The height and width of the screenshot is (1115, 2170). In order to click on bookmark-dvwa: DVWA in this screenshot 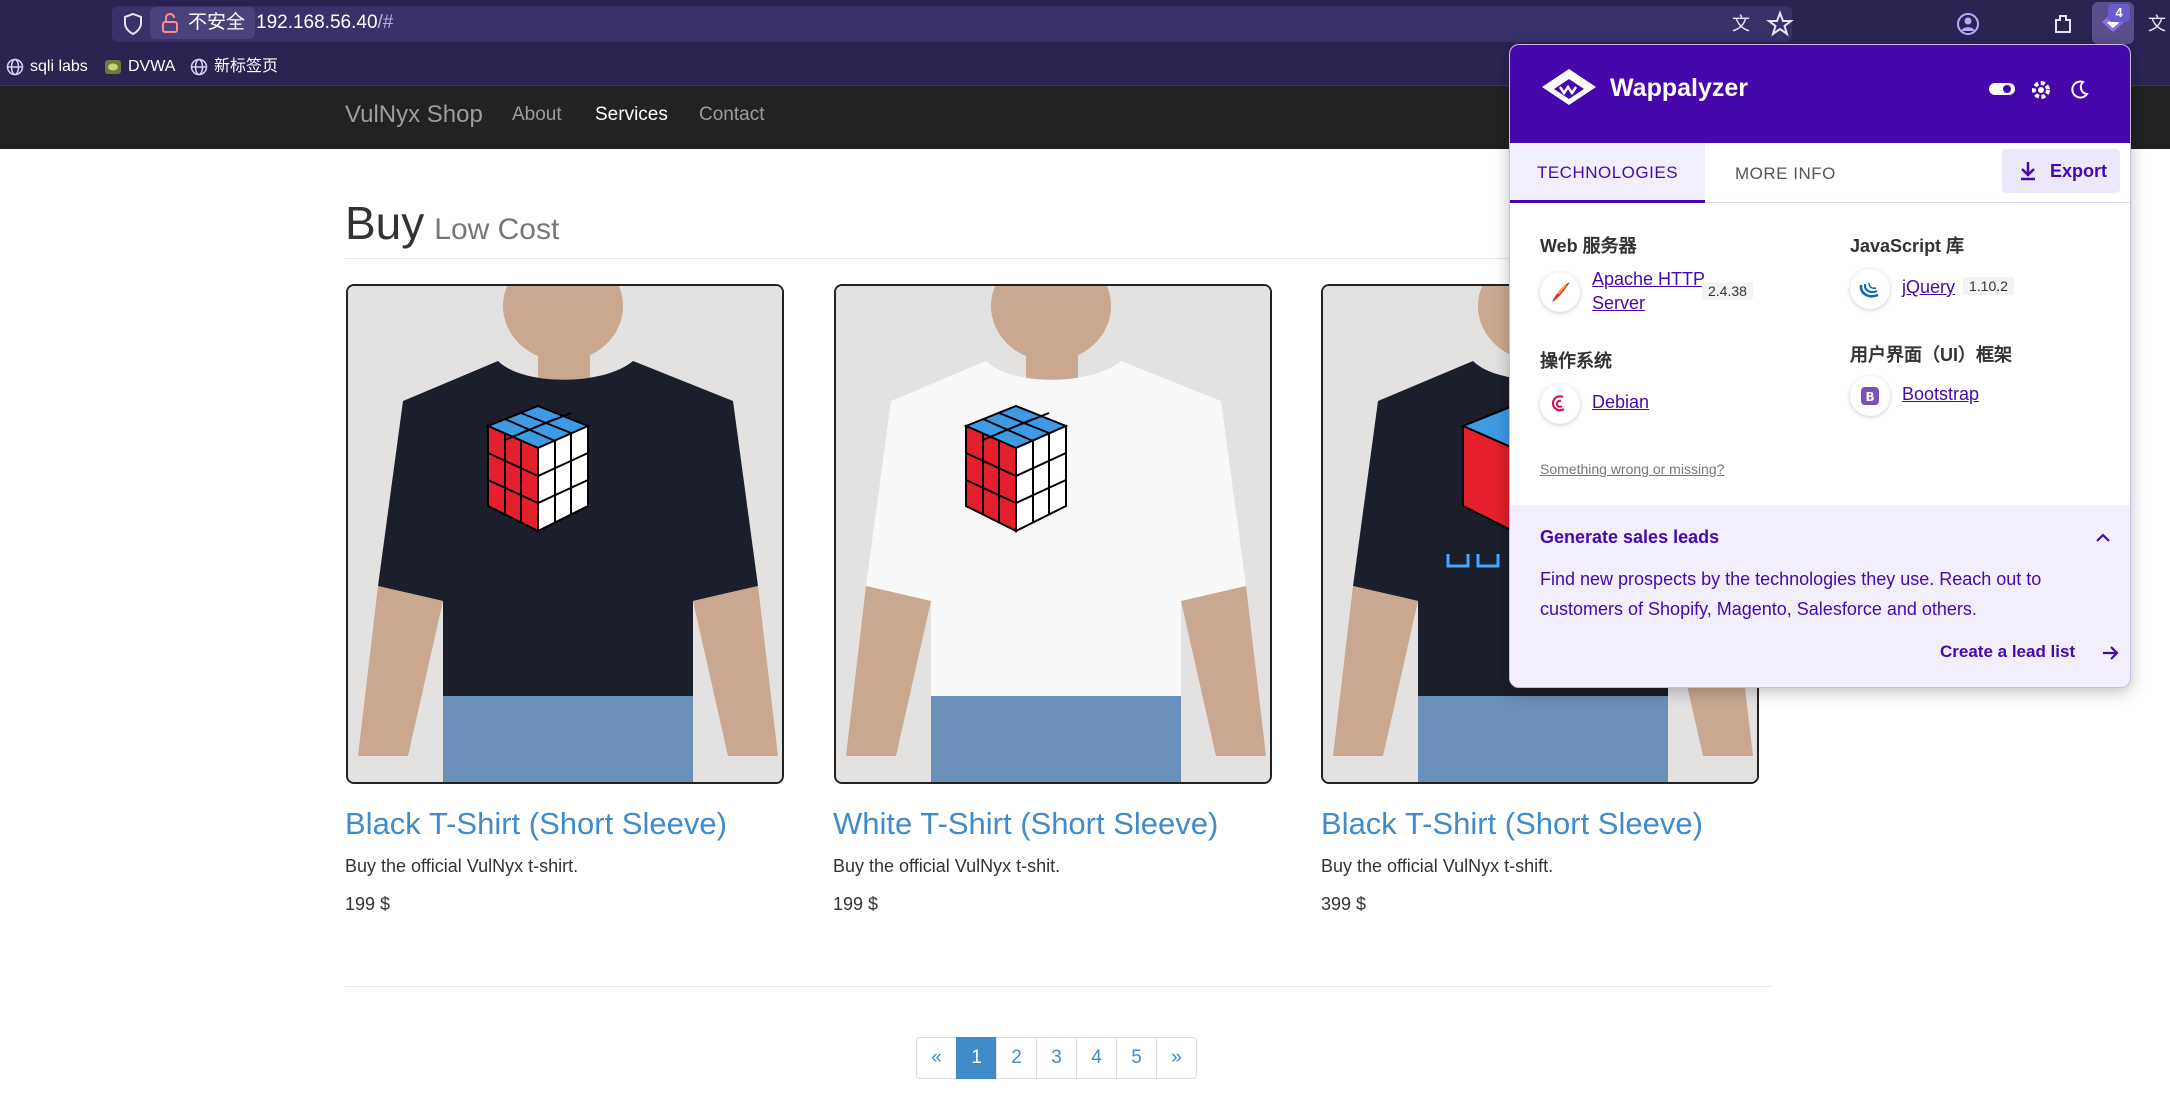, I will do `click(139, 67)`.